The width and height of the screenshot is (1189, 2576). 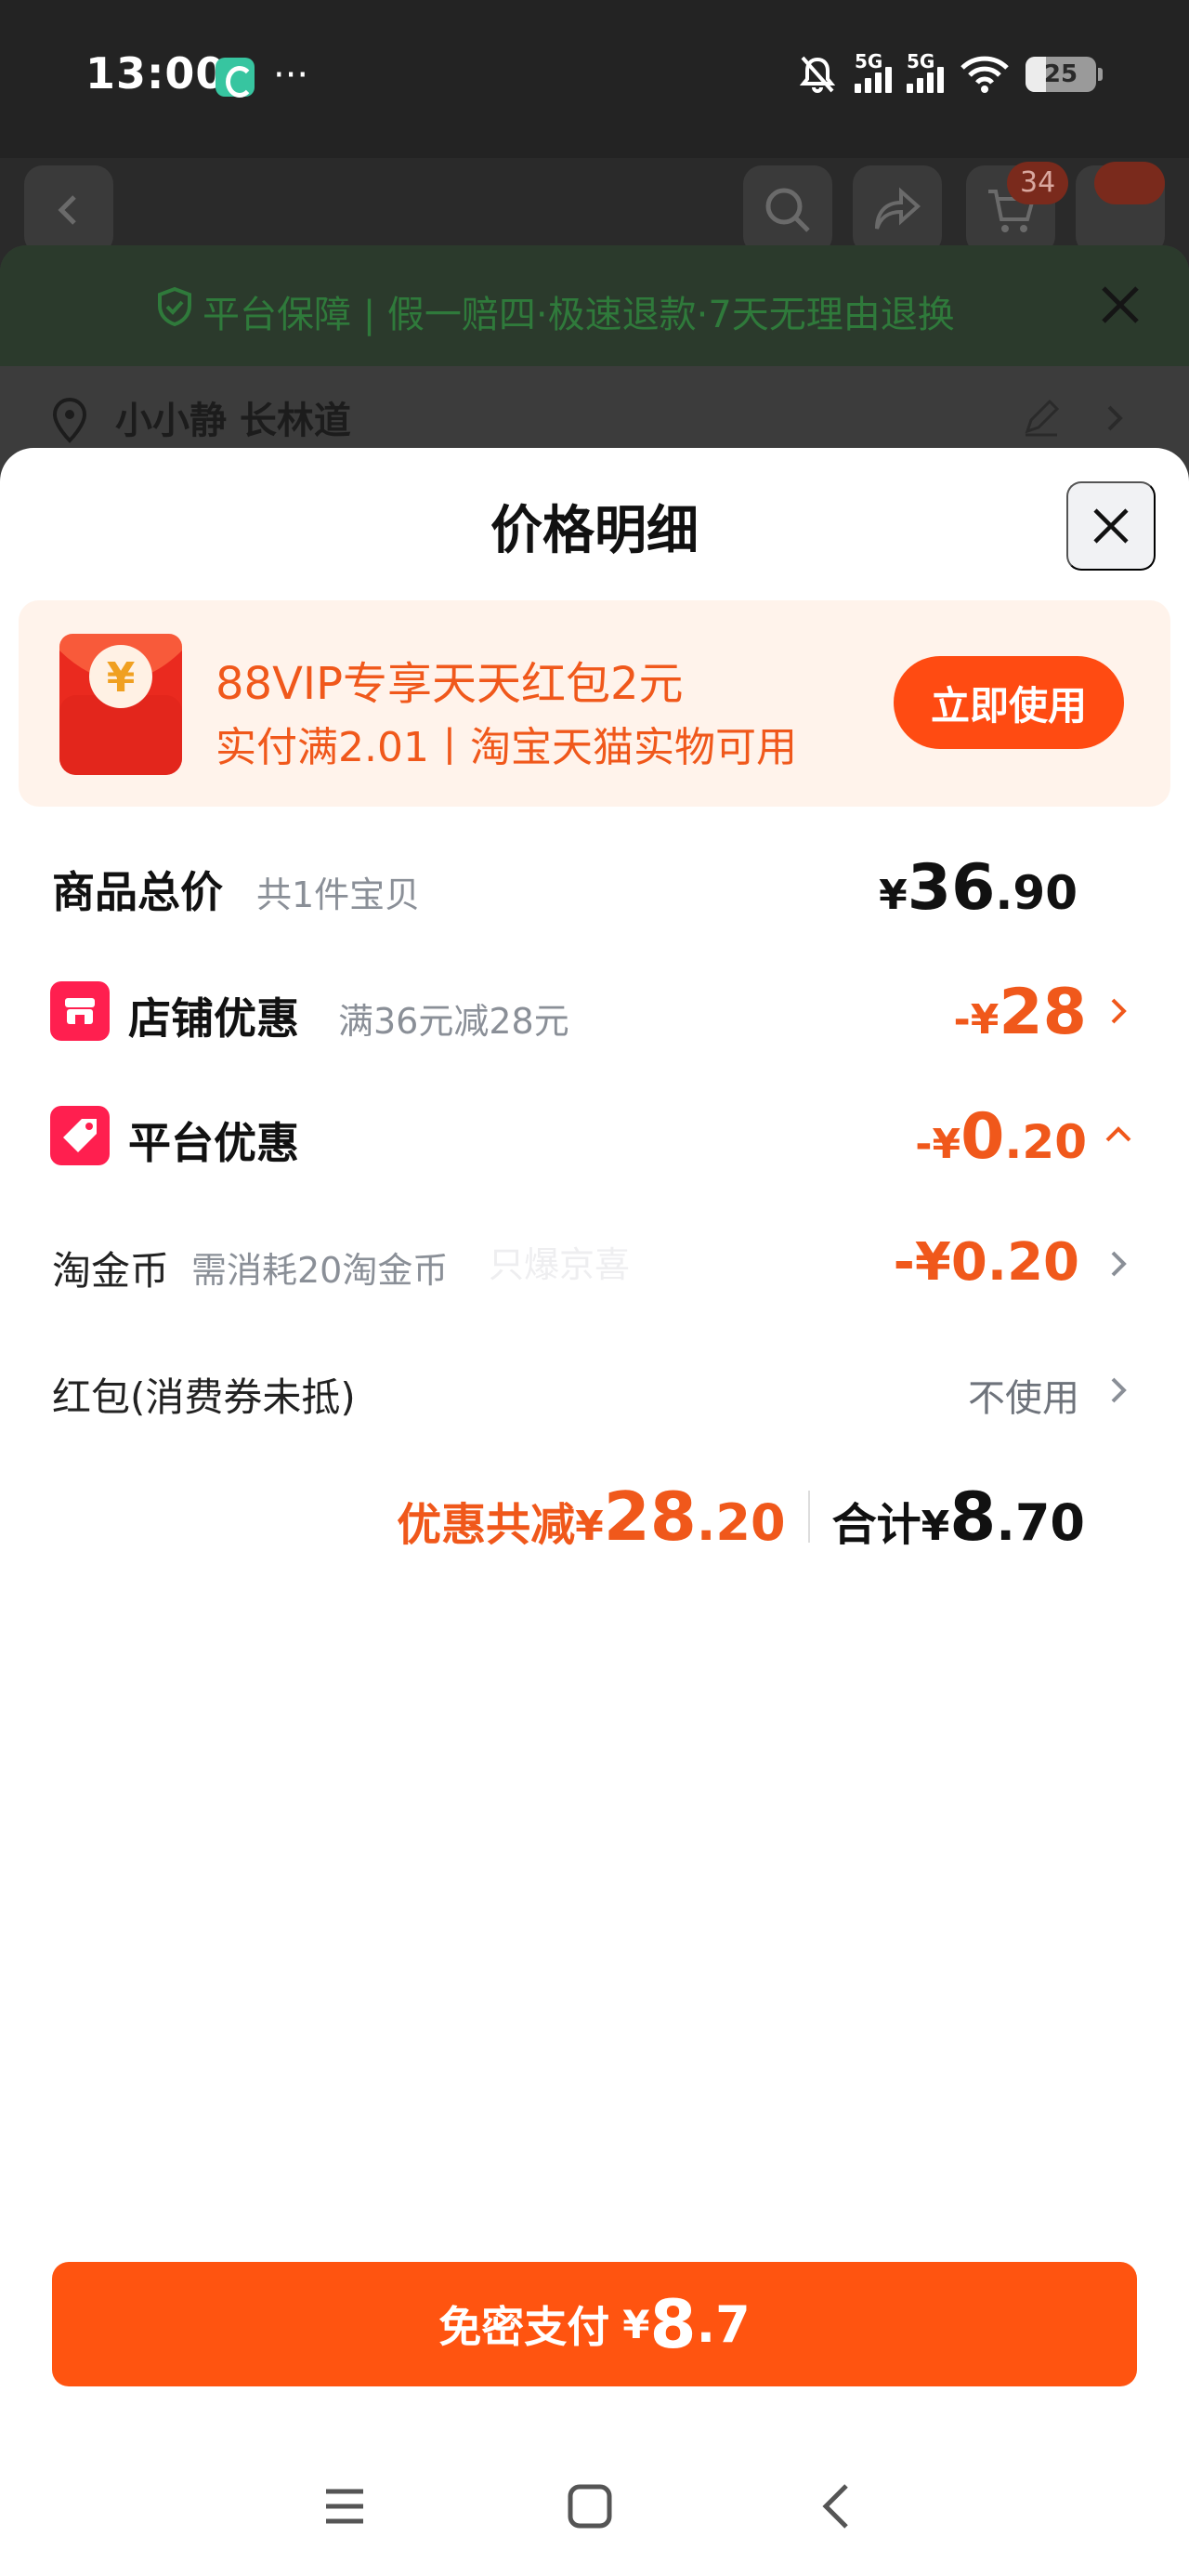 I want to click on pay-amount-int: 8, so click(x=673, y=2324).